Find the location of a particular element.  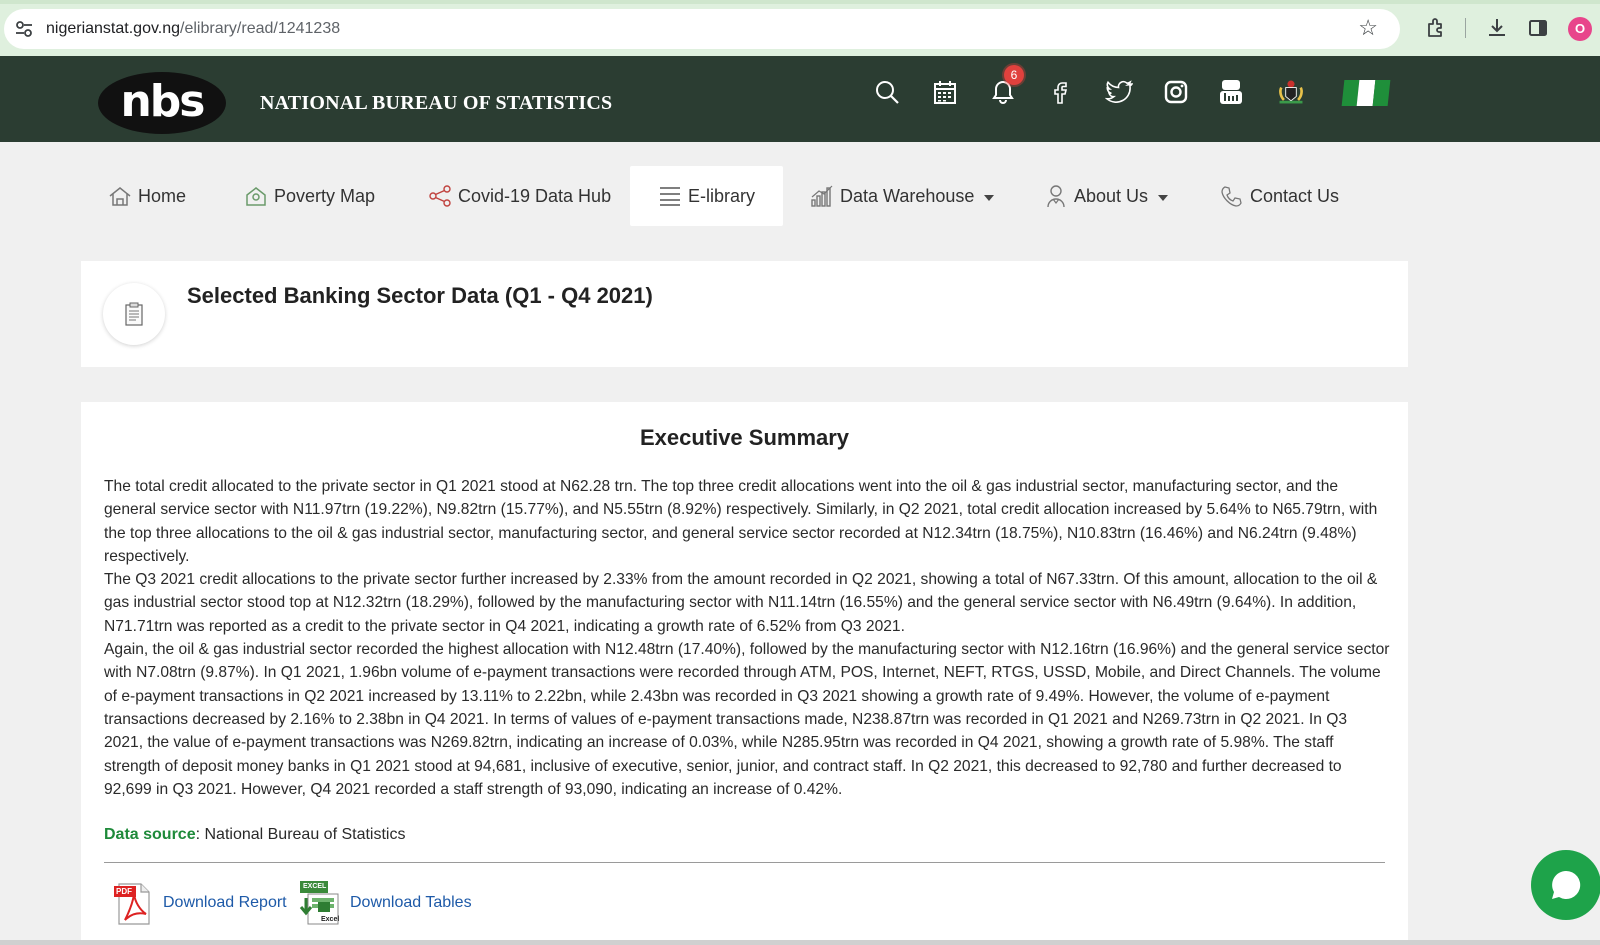

summary-heading: Executive Summary is located at coordinates (744, 437).